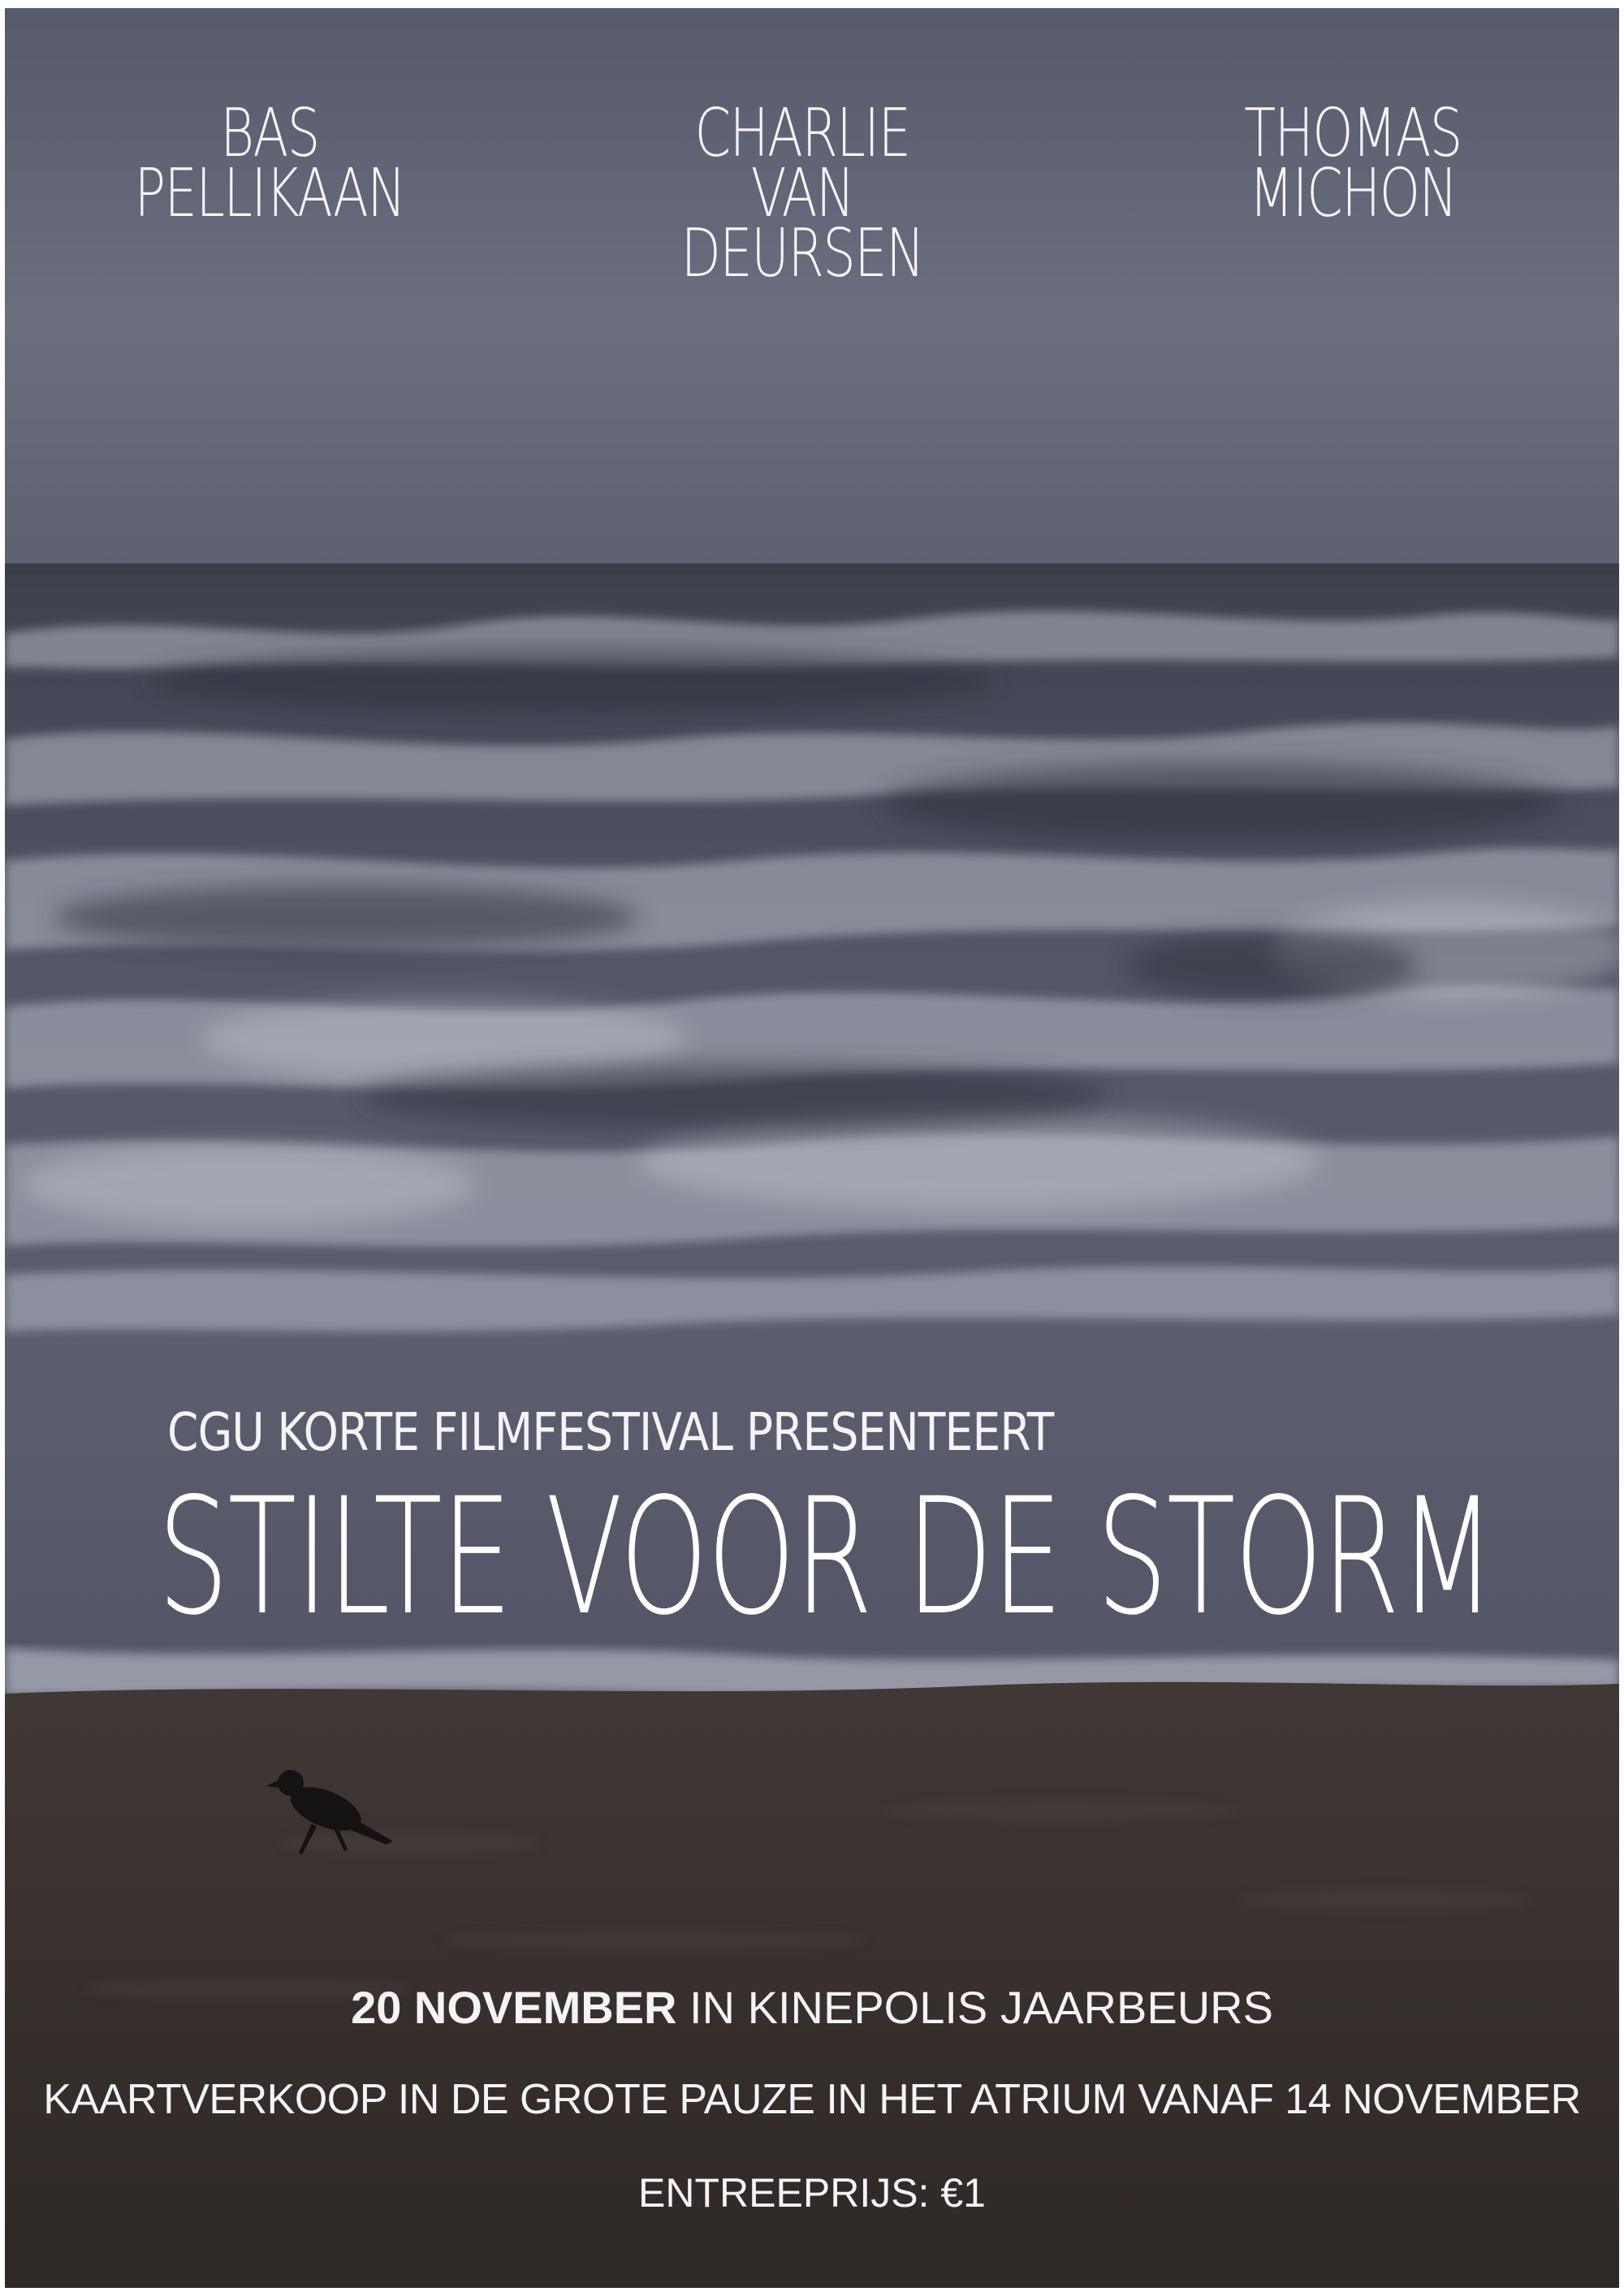 The width and height of the screenshot is (1624, 2296). What do you see at coordinates (812, 2193) in the screenshot?
I see `entry-price: ENTREEPRIJS: €1` at bounding box center [812, 2193].